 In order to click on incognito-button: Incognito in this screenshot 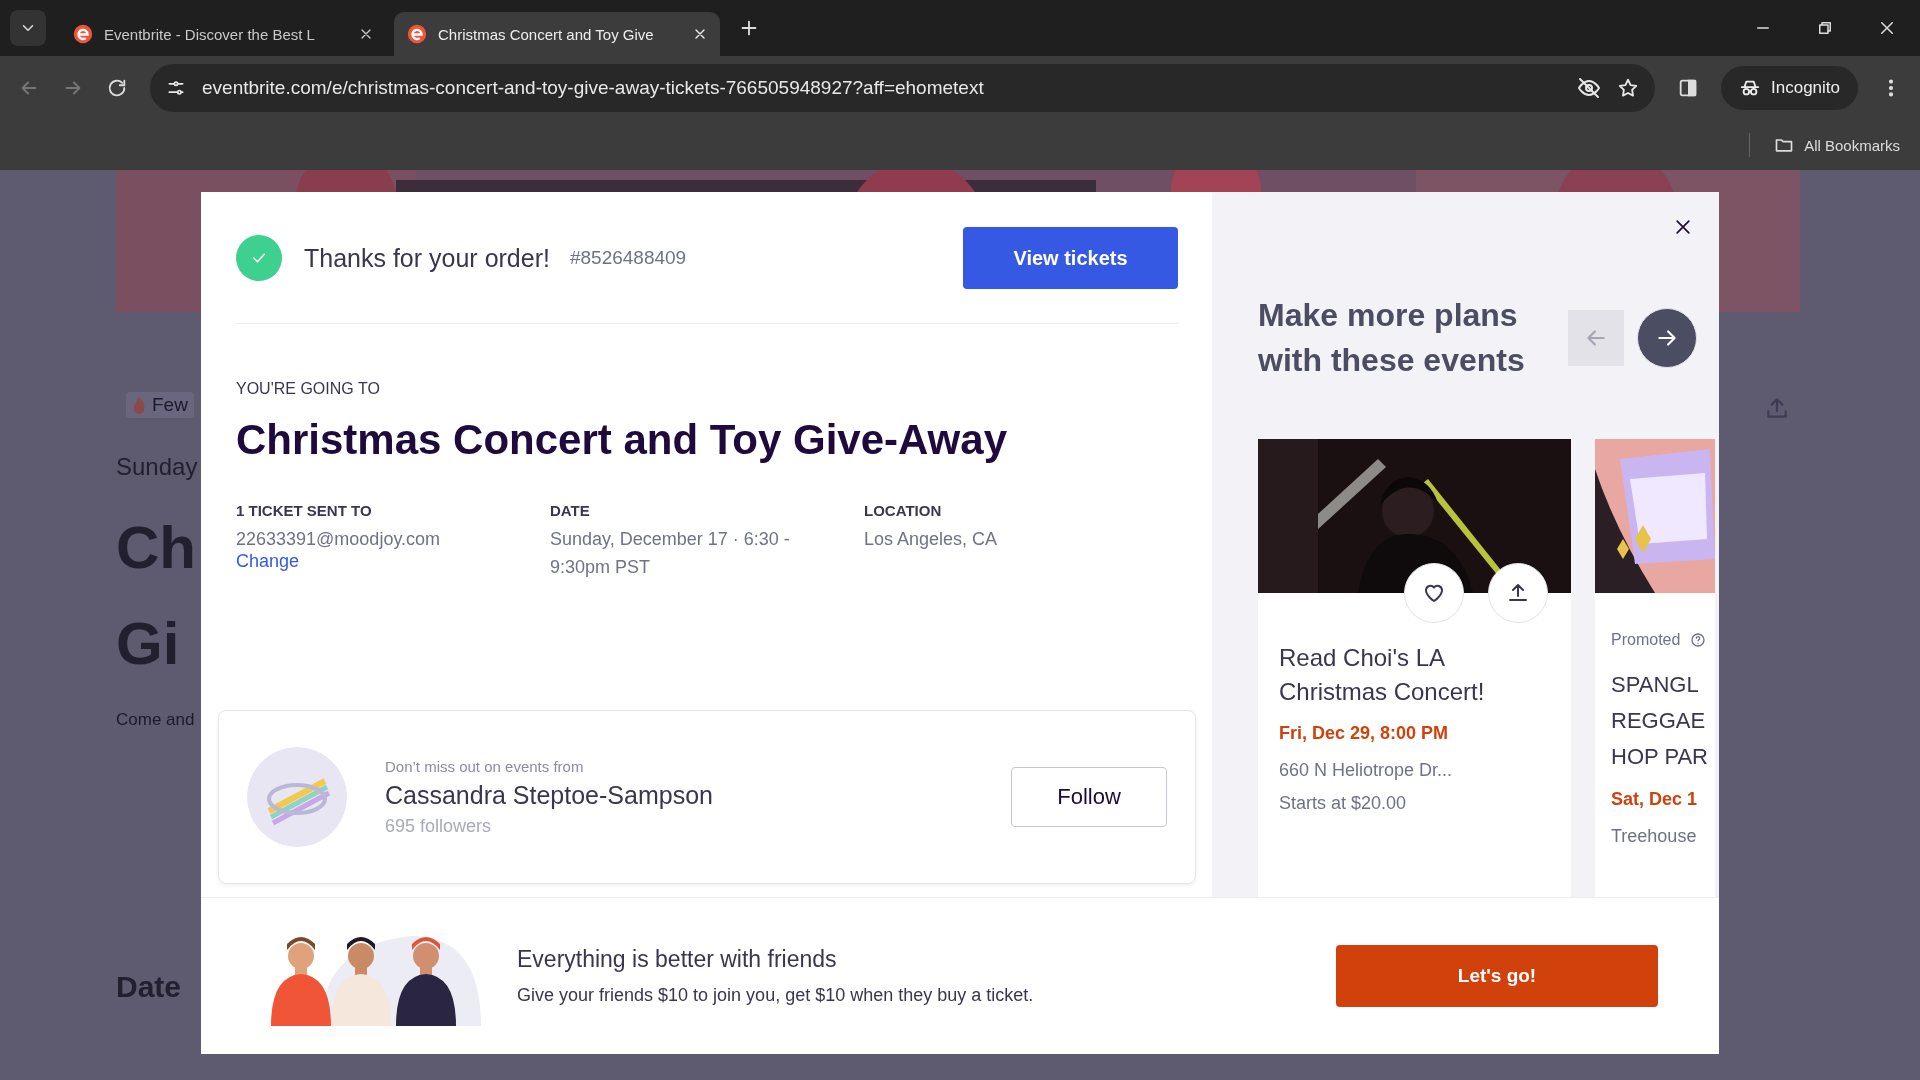, I will do `click(1789, 88)`.